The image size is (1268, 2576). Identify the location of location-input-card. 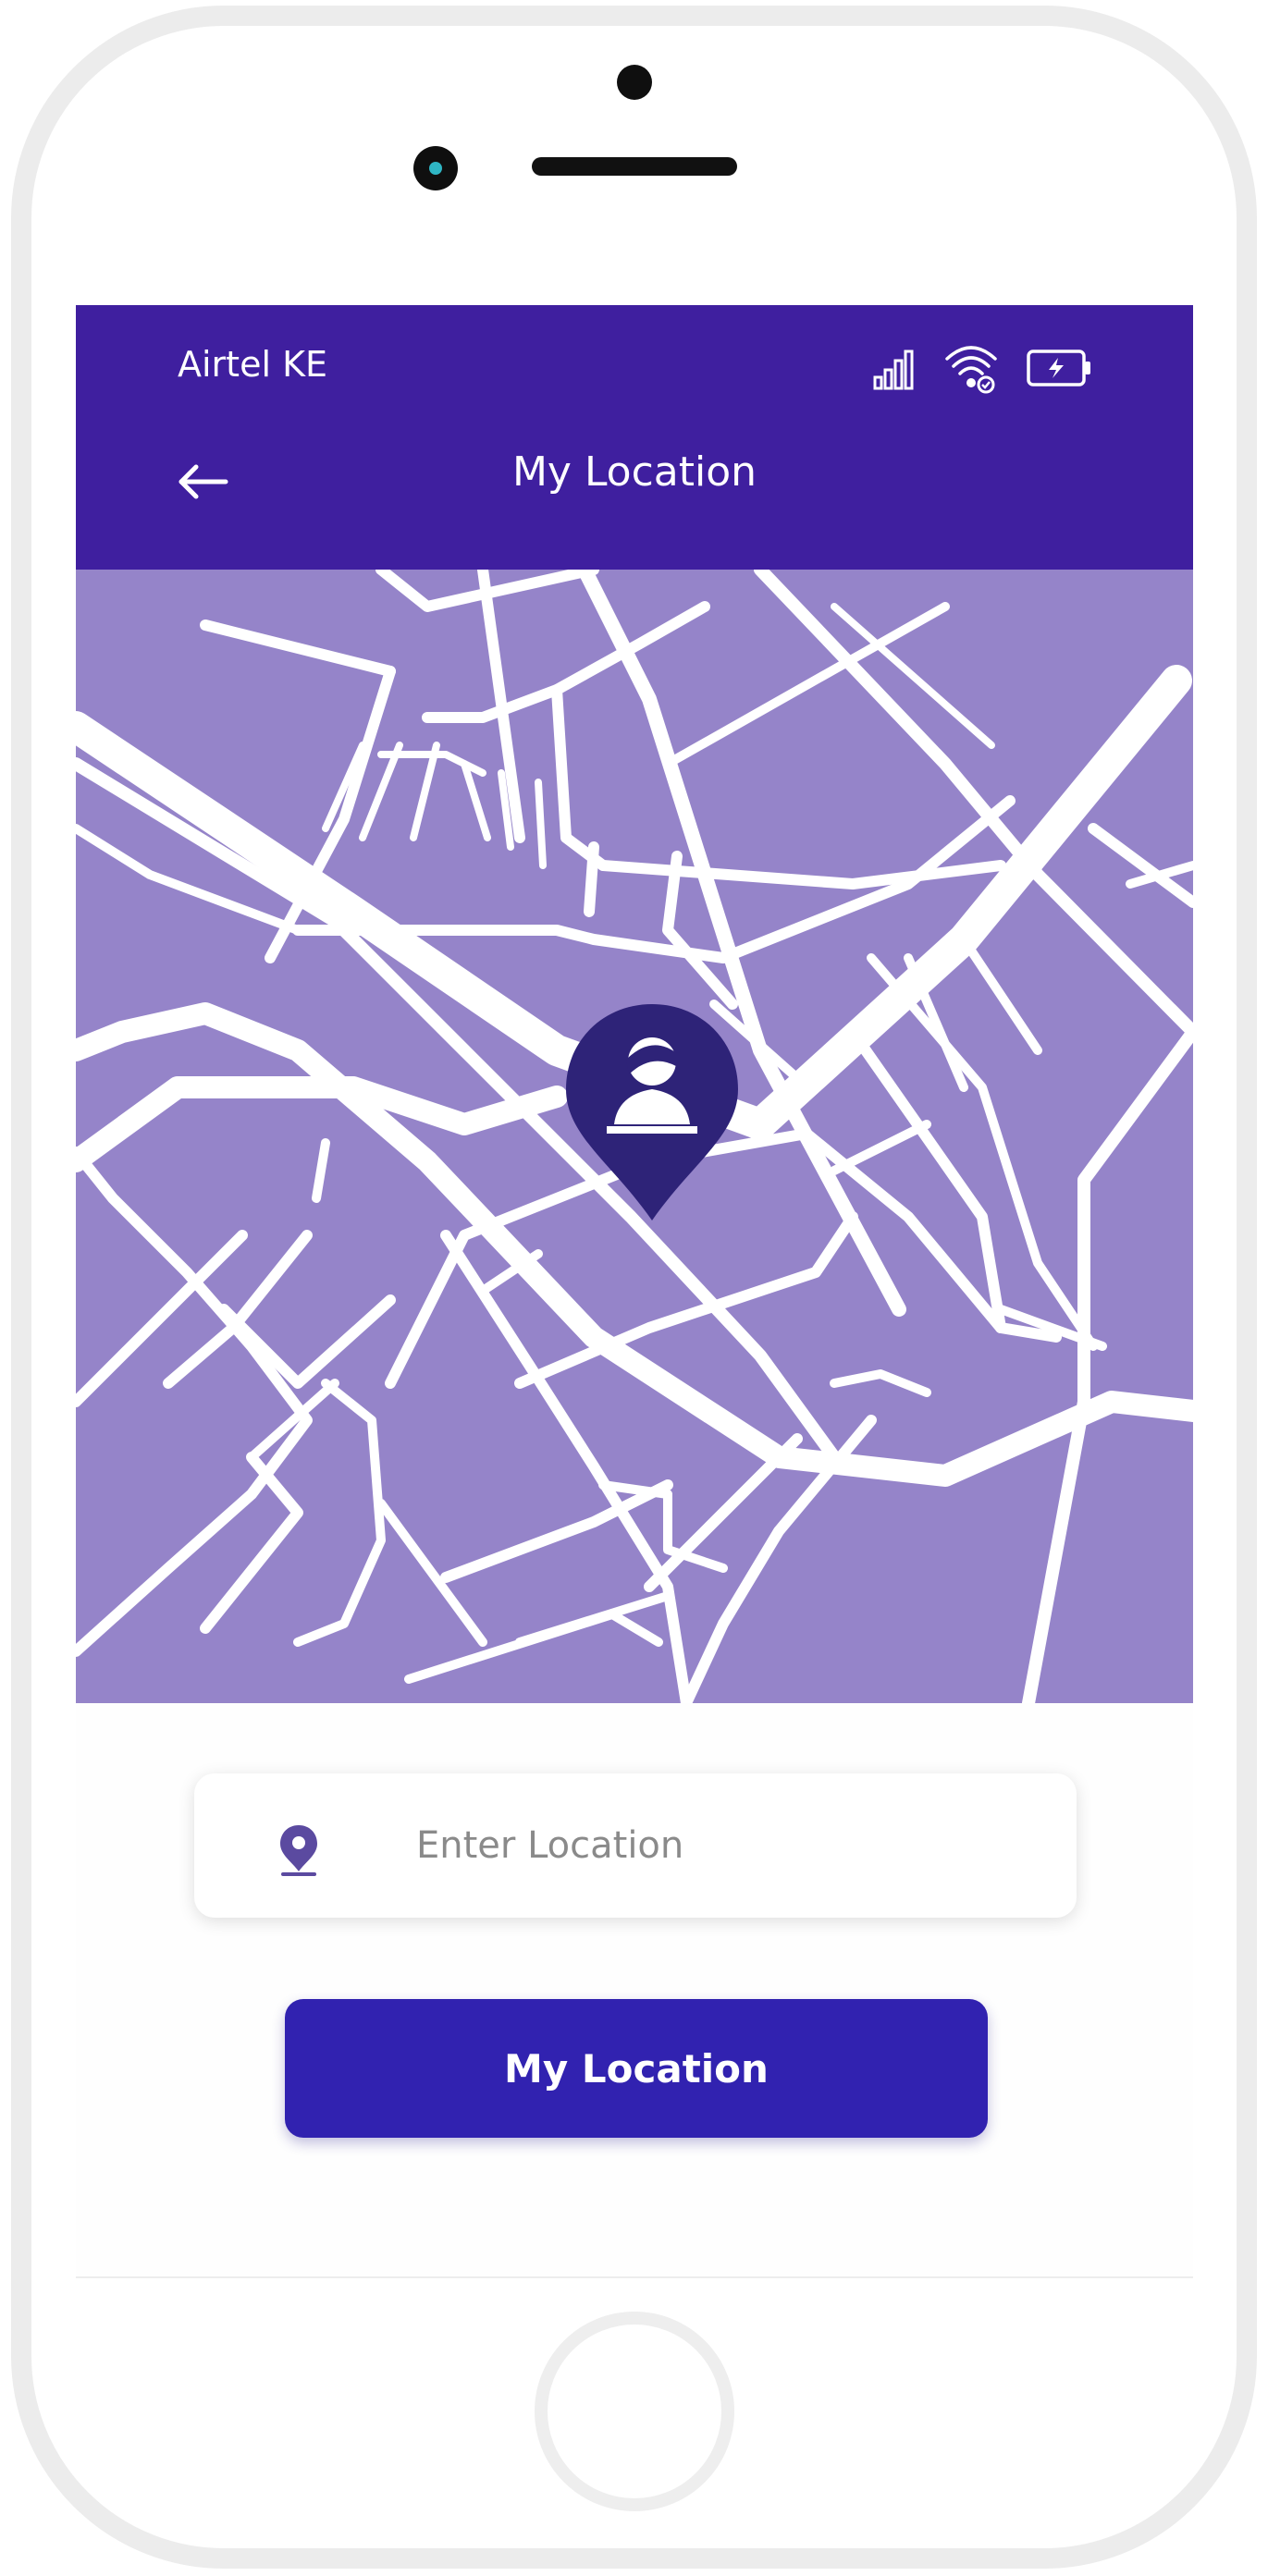
(635, 1845).